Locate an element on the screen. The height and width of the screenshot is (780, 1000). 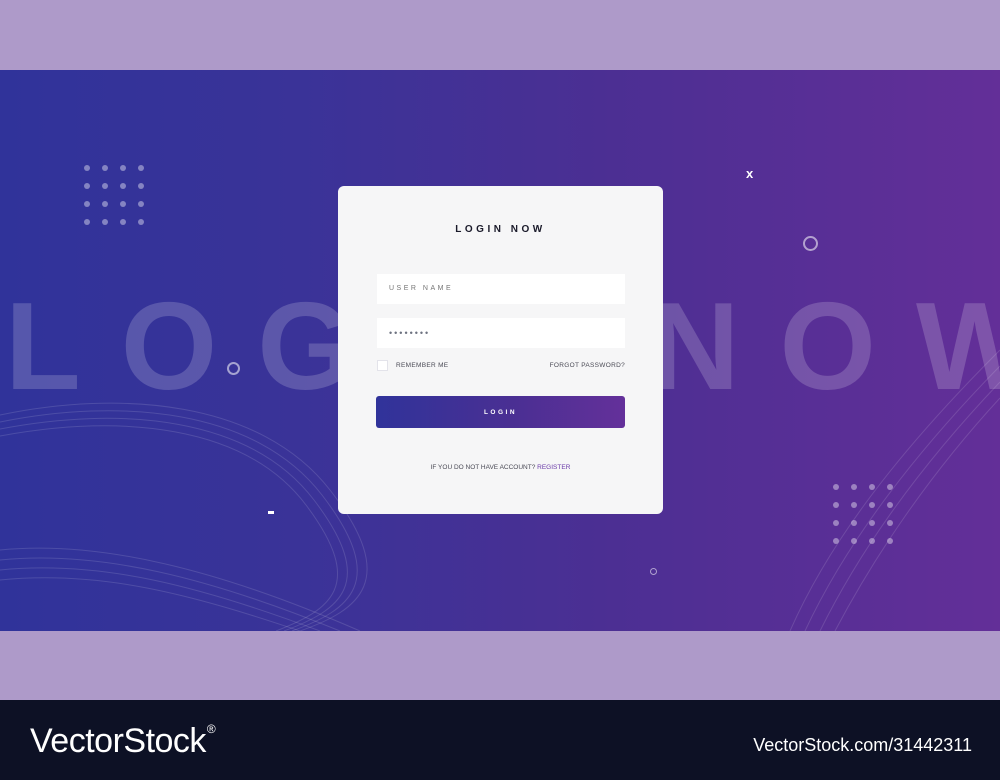
registered-mark: ® is located at coordinates (211, 729).